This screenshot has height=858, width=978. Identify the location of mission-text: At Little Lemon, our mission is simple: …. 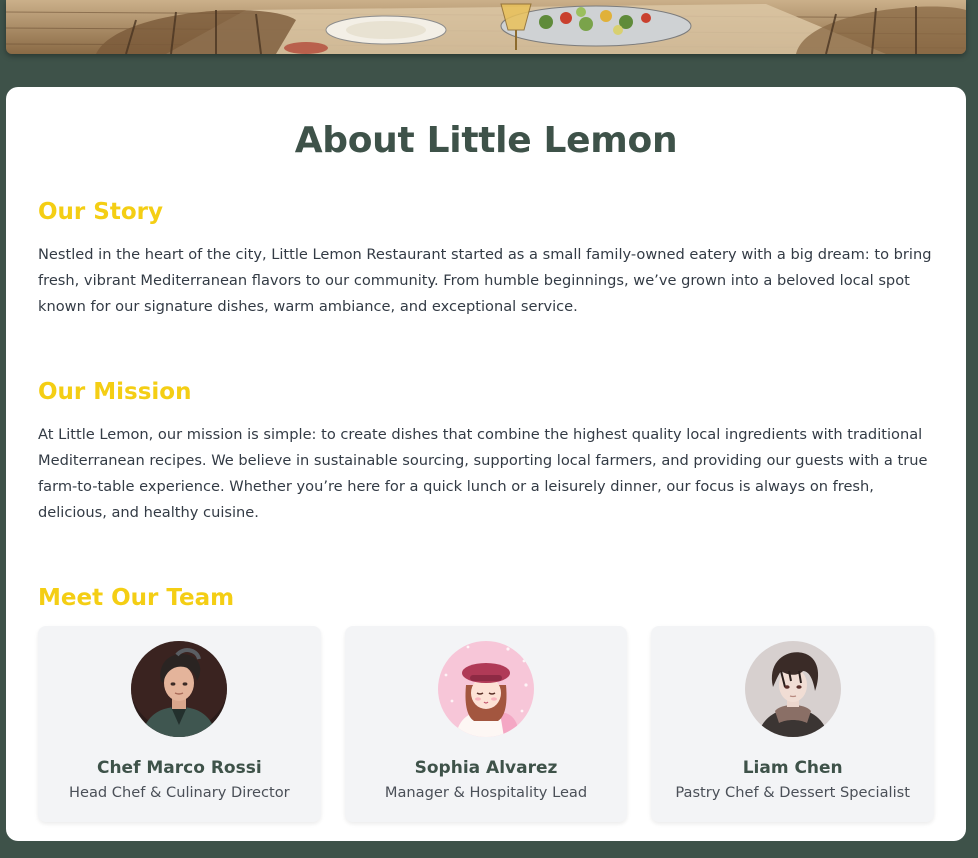
(483, 473).